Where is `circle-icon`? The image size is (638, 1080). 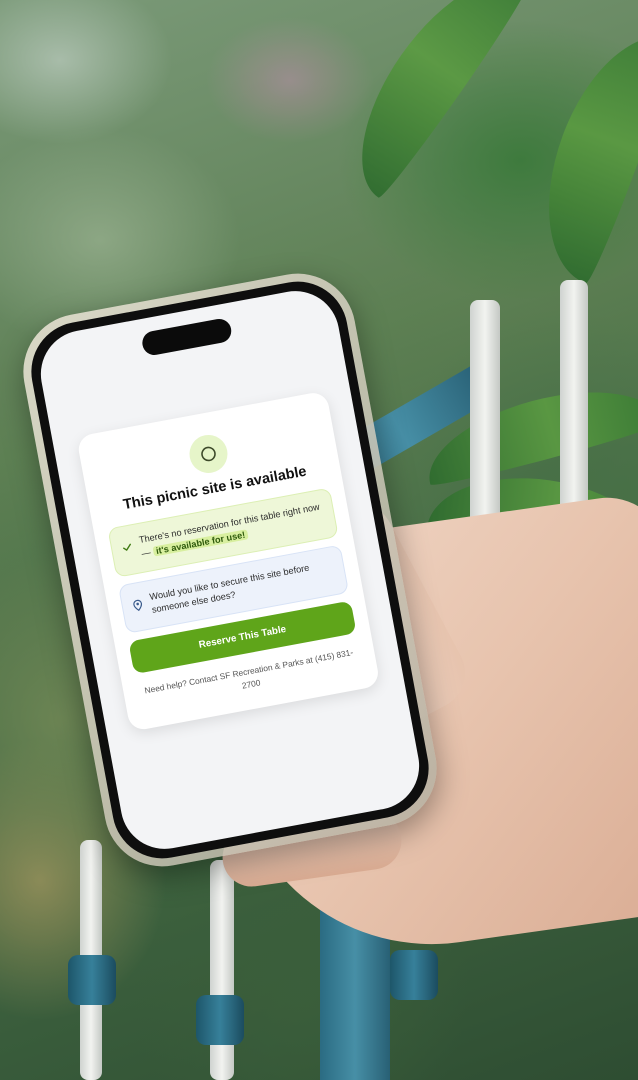 circle-icon is located at coordinates (208, 454).